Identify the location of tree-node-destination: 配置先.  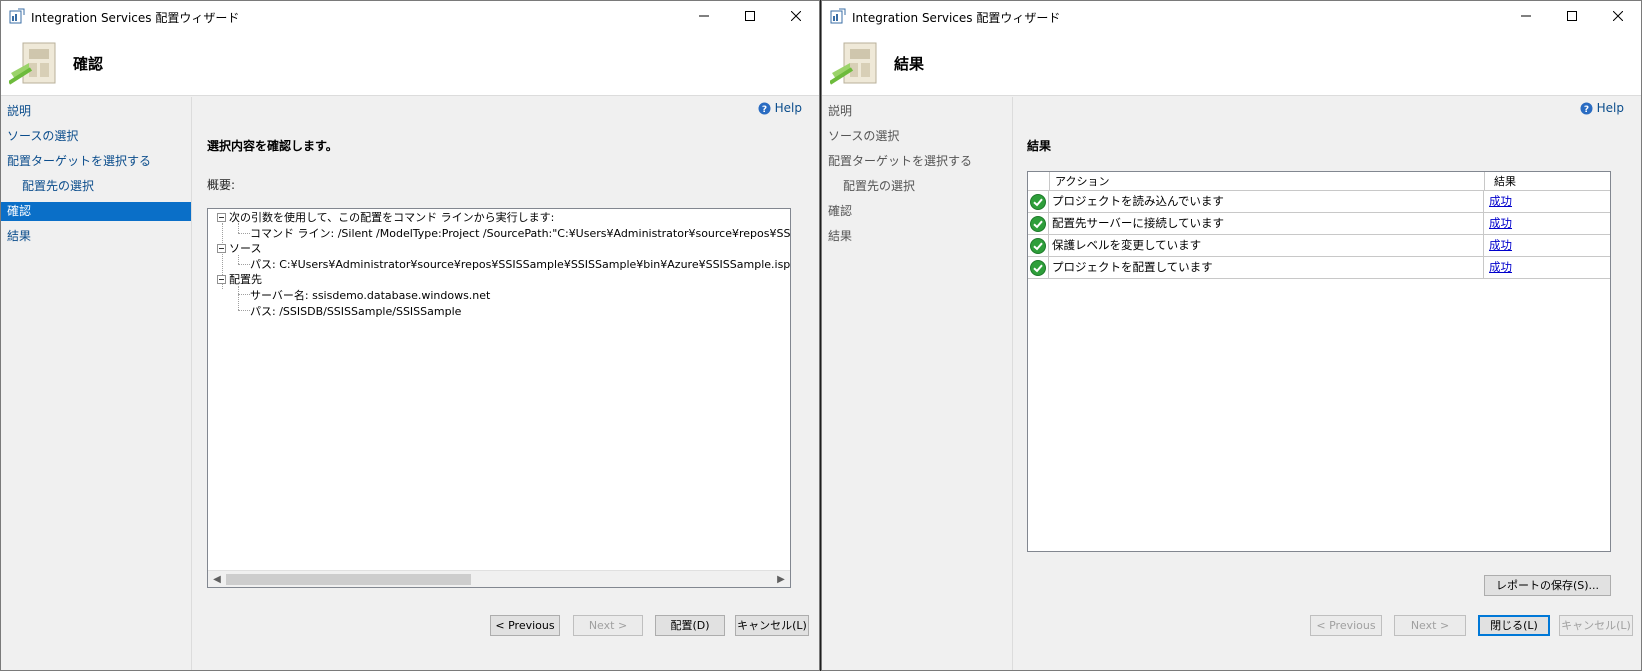
(239, 280).